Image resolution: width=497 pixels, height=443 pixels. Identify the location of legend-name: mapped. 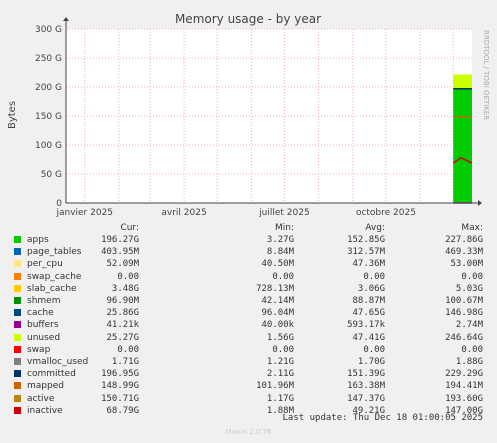
(45, 386).